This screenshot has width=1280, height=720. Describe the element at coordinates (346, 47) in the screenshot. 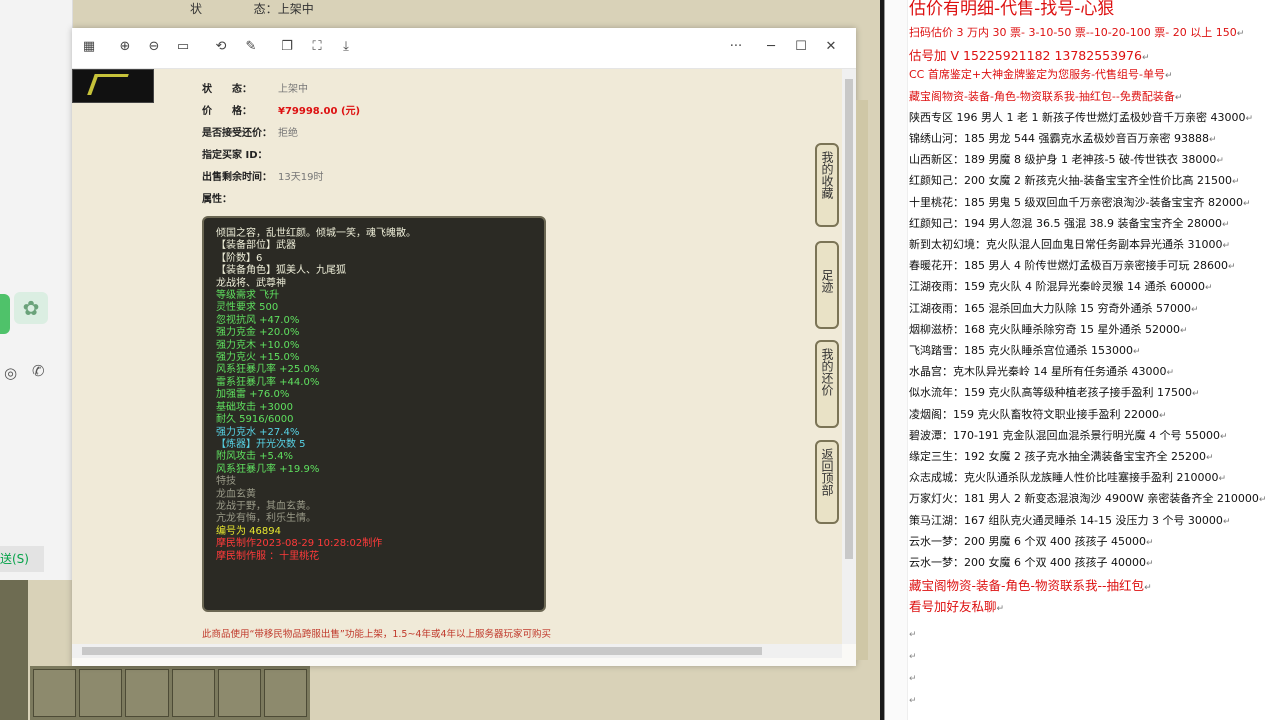

I see `download-icon: ⤓` at that location.